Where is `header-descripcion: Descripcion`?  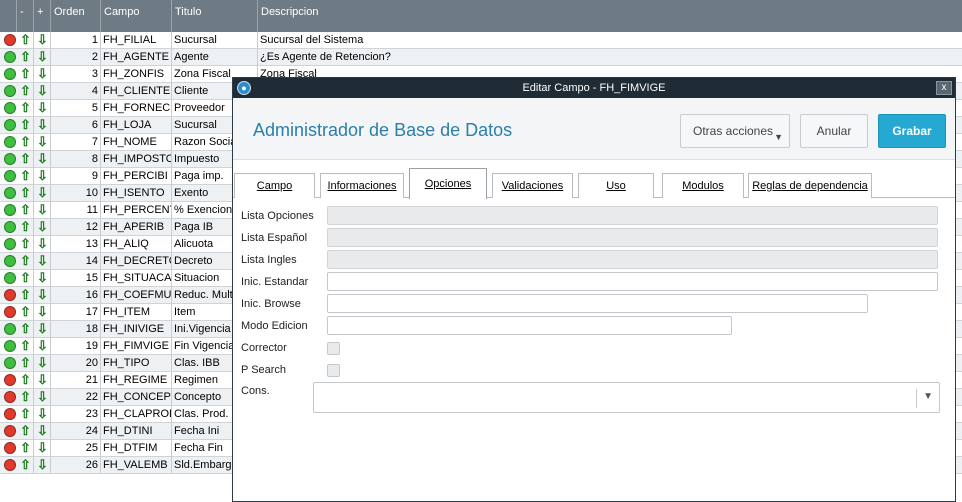
header-descripcion: Descripcion is located at coordinates (610, 16).